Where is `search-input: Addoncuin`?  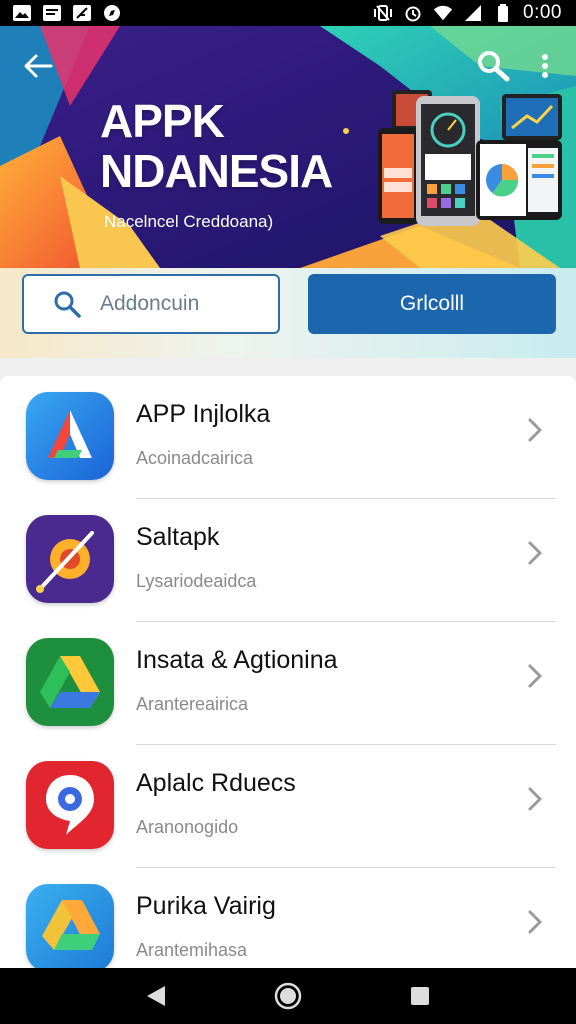
search-input: Addoncuin is located at coordinates (151, 304).